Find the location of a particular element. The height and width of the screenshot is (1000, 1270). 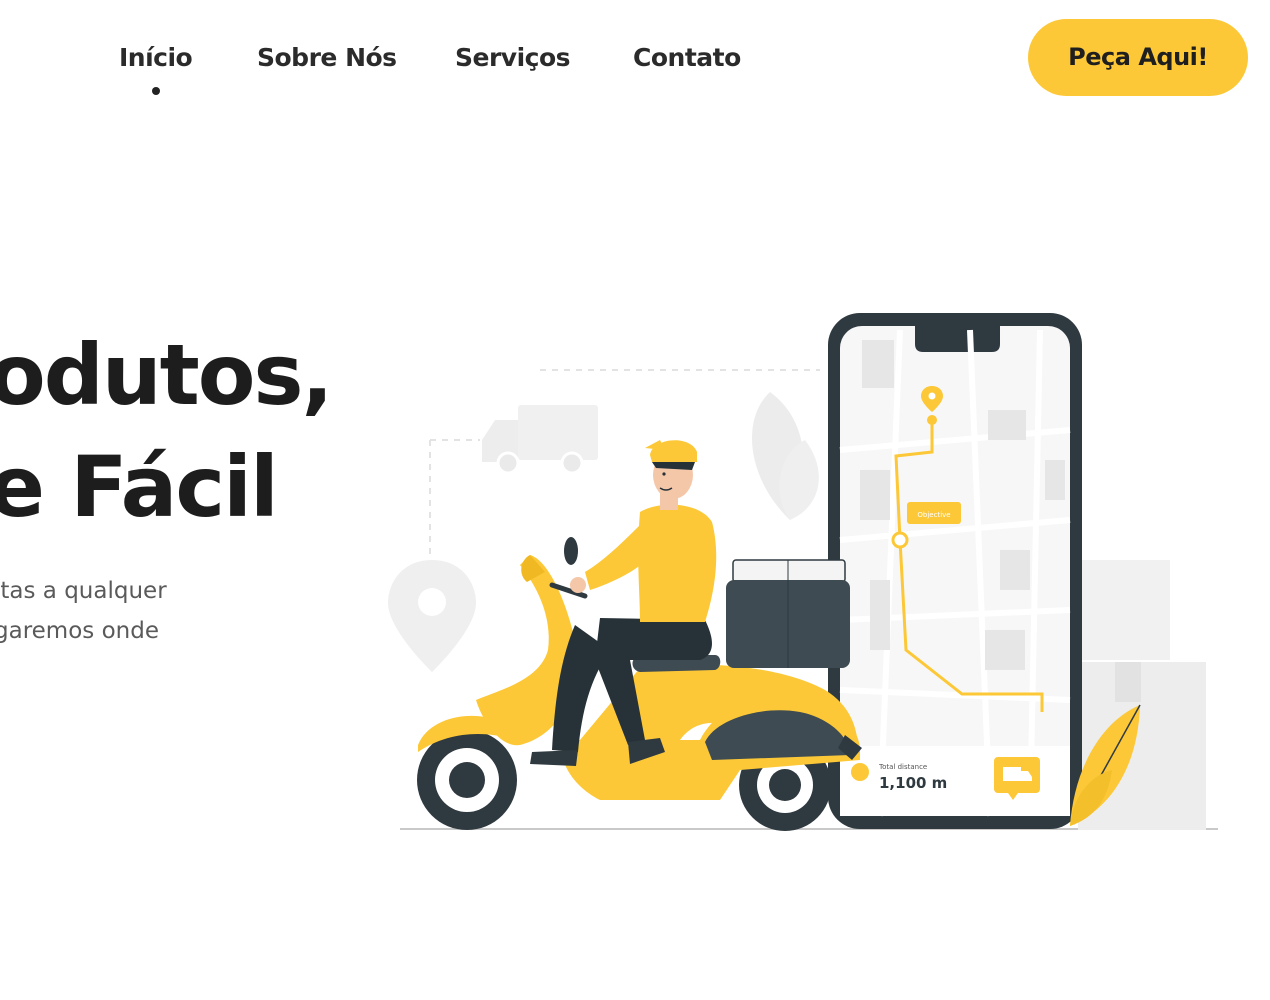

distance-caption: Total distance is located at coordinates (902, 767).